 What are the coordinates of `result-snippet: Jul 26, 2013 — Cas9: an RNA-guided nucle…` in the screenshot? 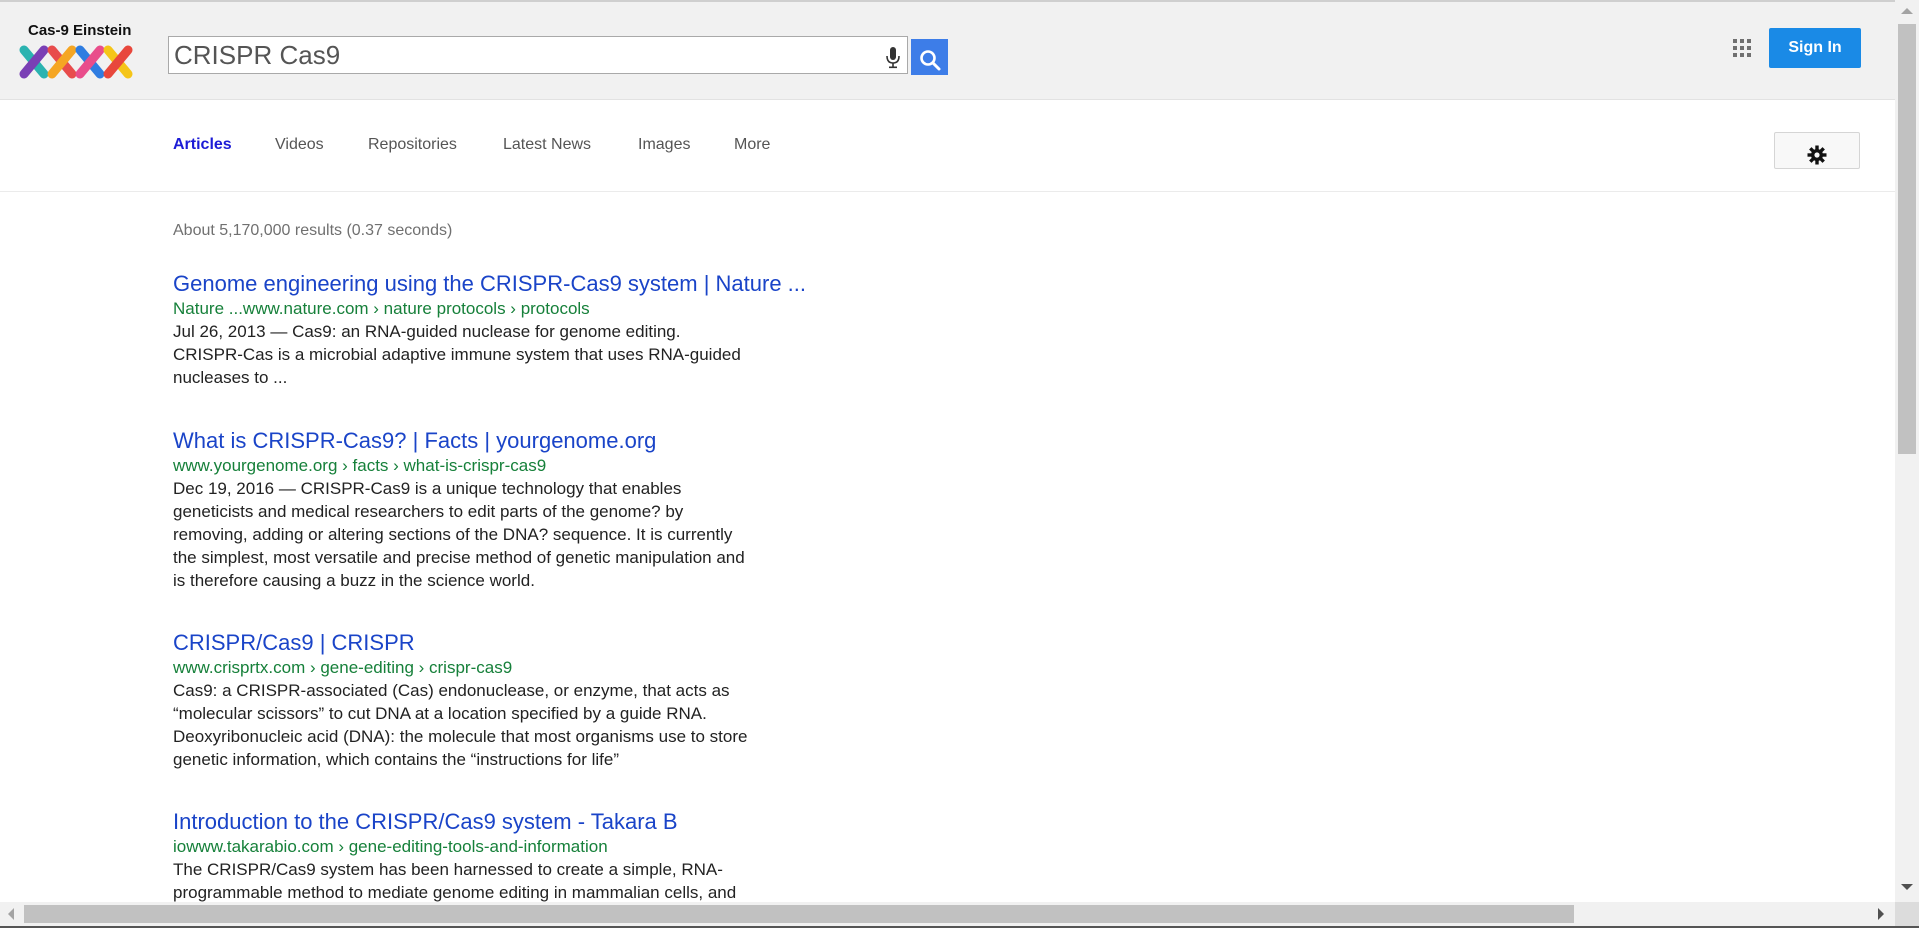 It's located at (513, 354).